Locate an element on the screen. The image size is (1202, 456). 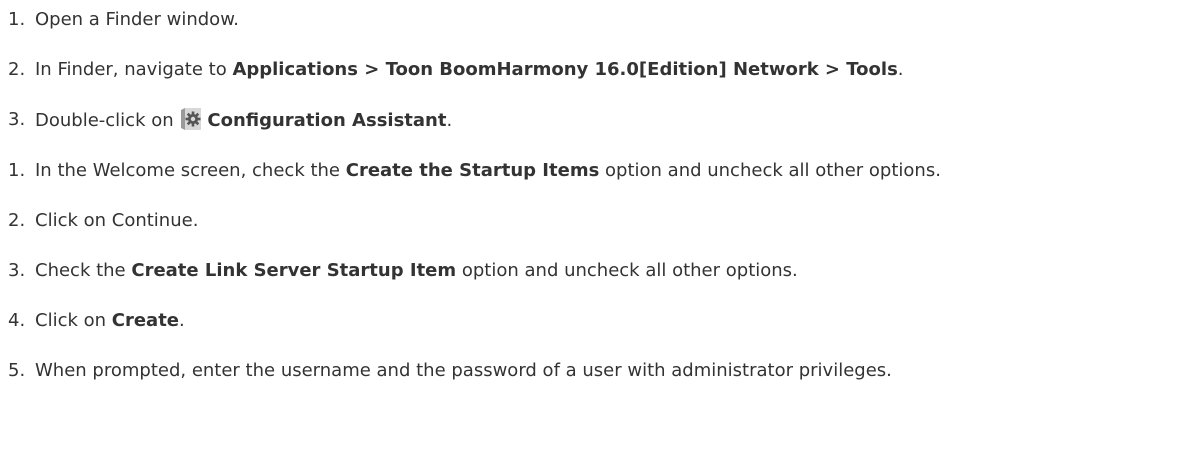
body-text: In the Welcome screen, check the is located at coordinates (190, 170).